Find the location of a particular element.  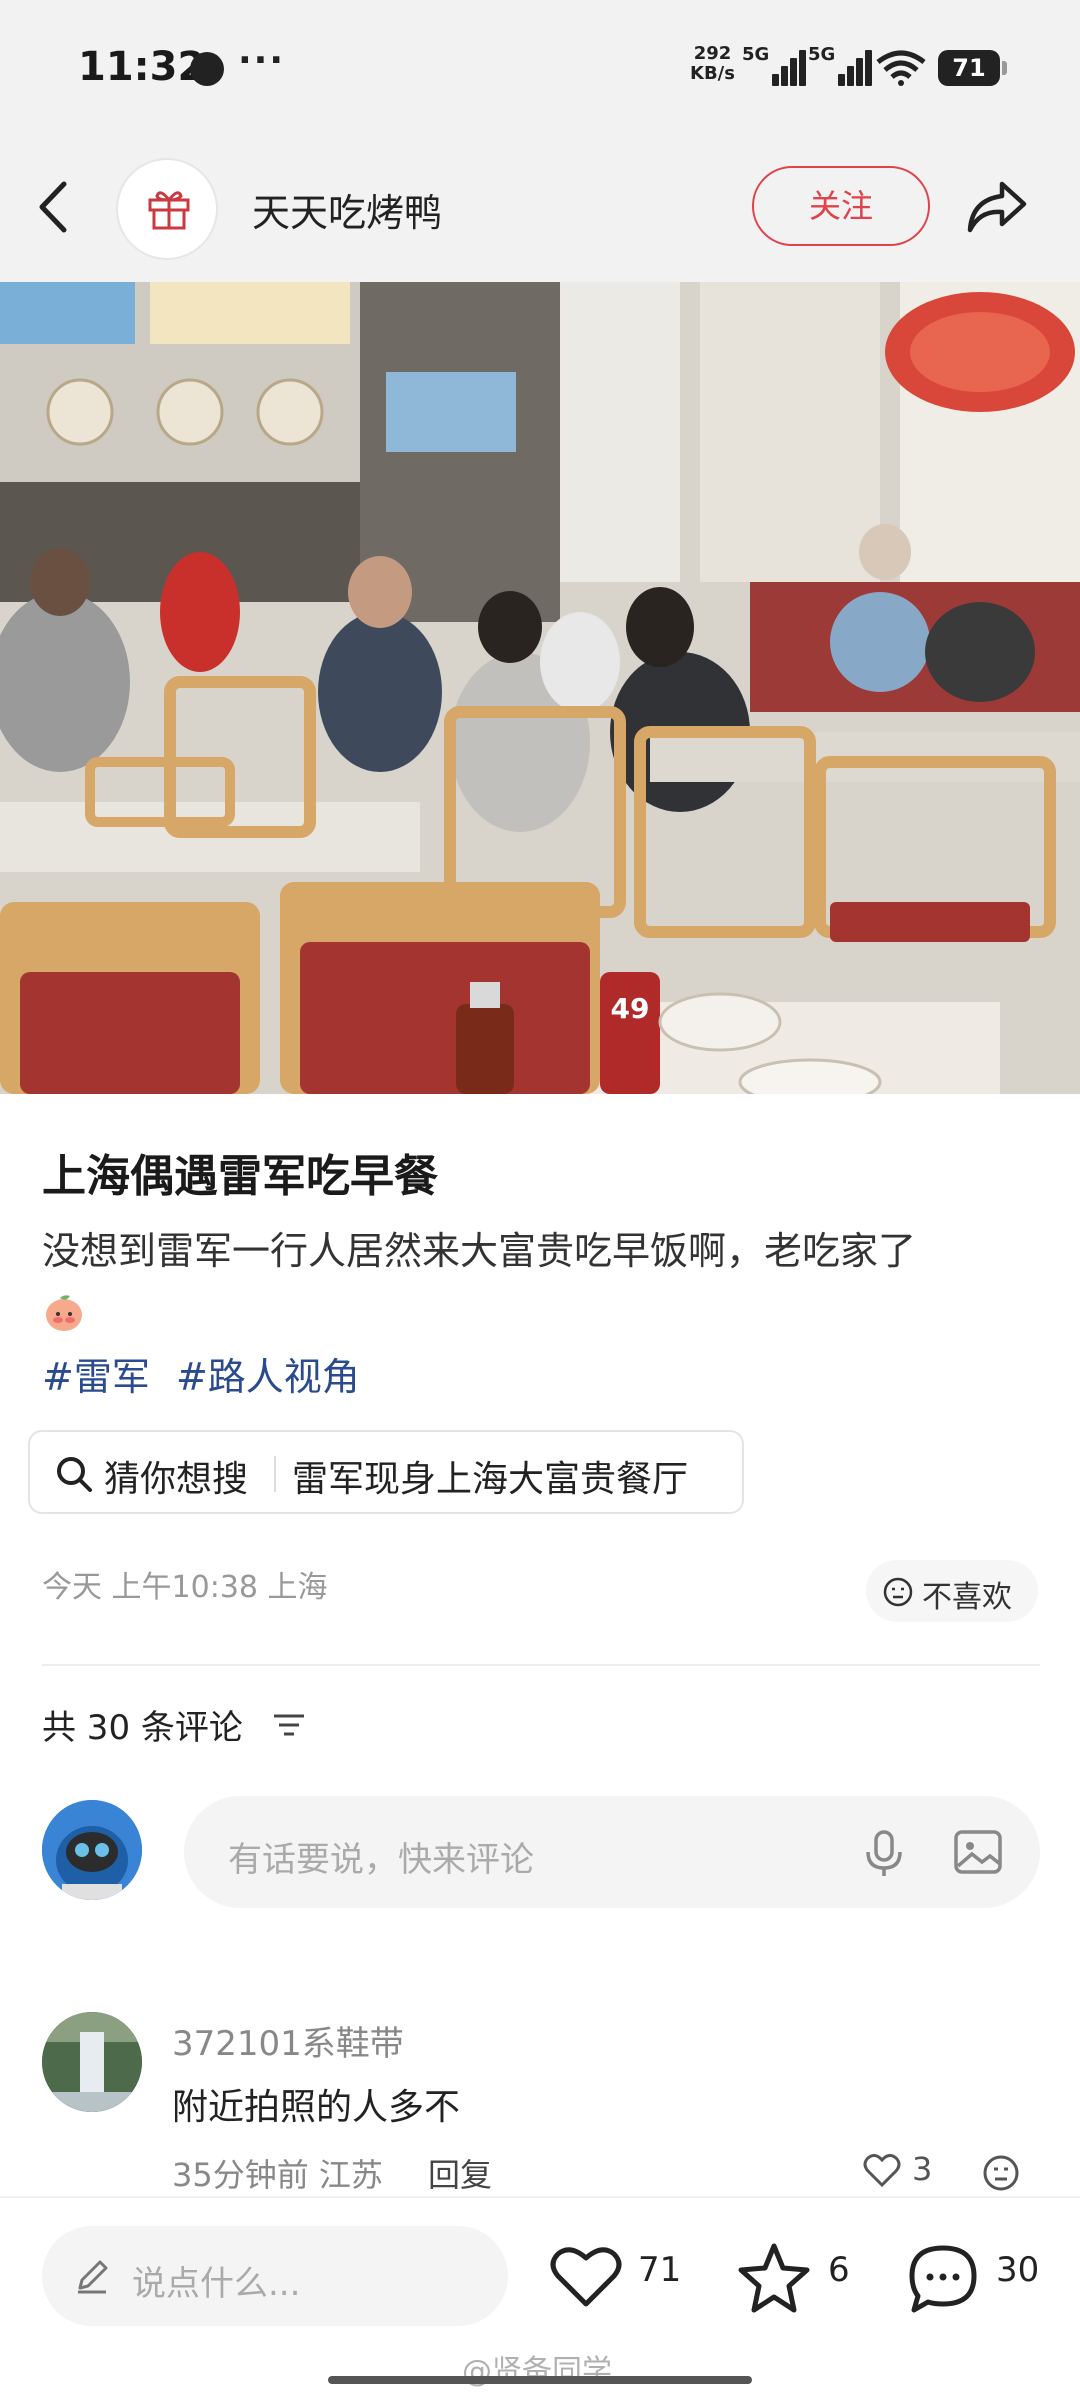

network-speed: 292 KB/s is located at coordinates (712, 64).